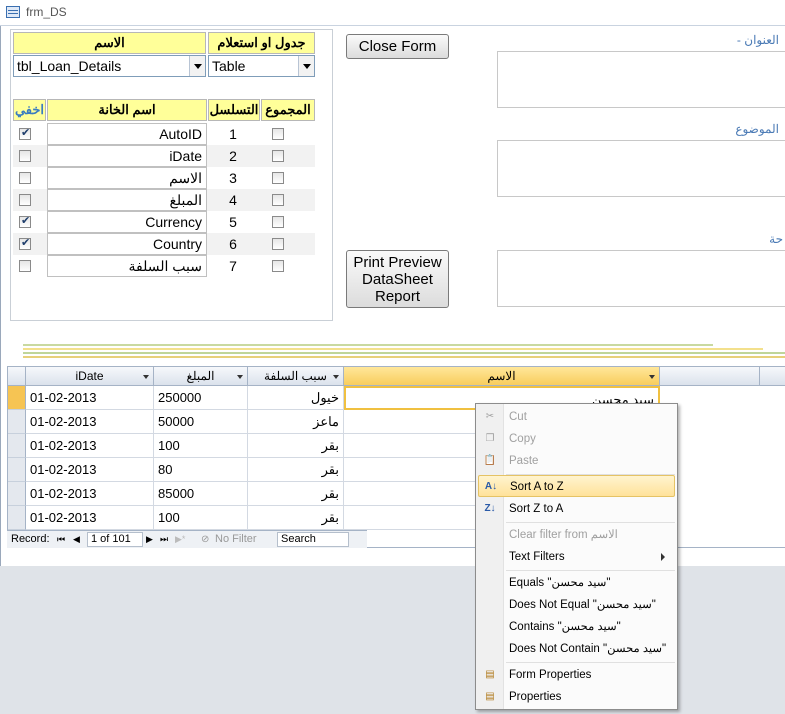  What do you see at coordinates (397, 46) in the screenshot?
I see `close-form-button: Close Form` at bounding box center [397, 46].